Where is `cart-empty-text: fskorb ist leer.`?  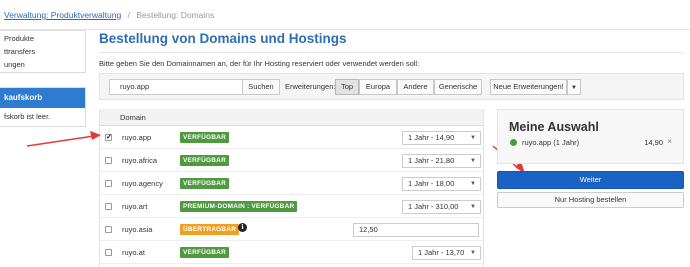
cart-empty-text: fskorb ist leer. is located at coordinates (27, 116).